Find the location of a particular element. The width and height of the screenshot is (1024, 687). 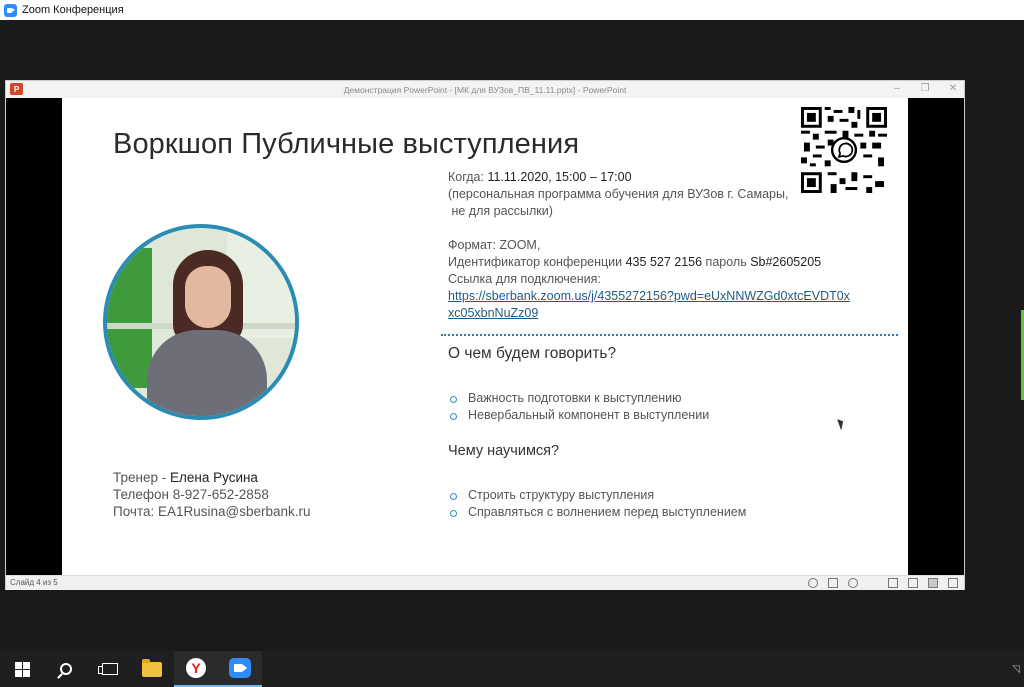

trainer-name: Елена Русина is located at coordinates (213, 477).